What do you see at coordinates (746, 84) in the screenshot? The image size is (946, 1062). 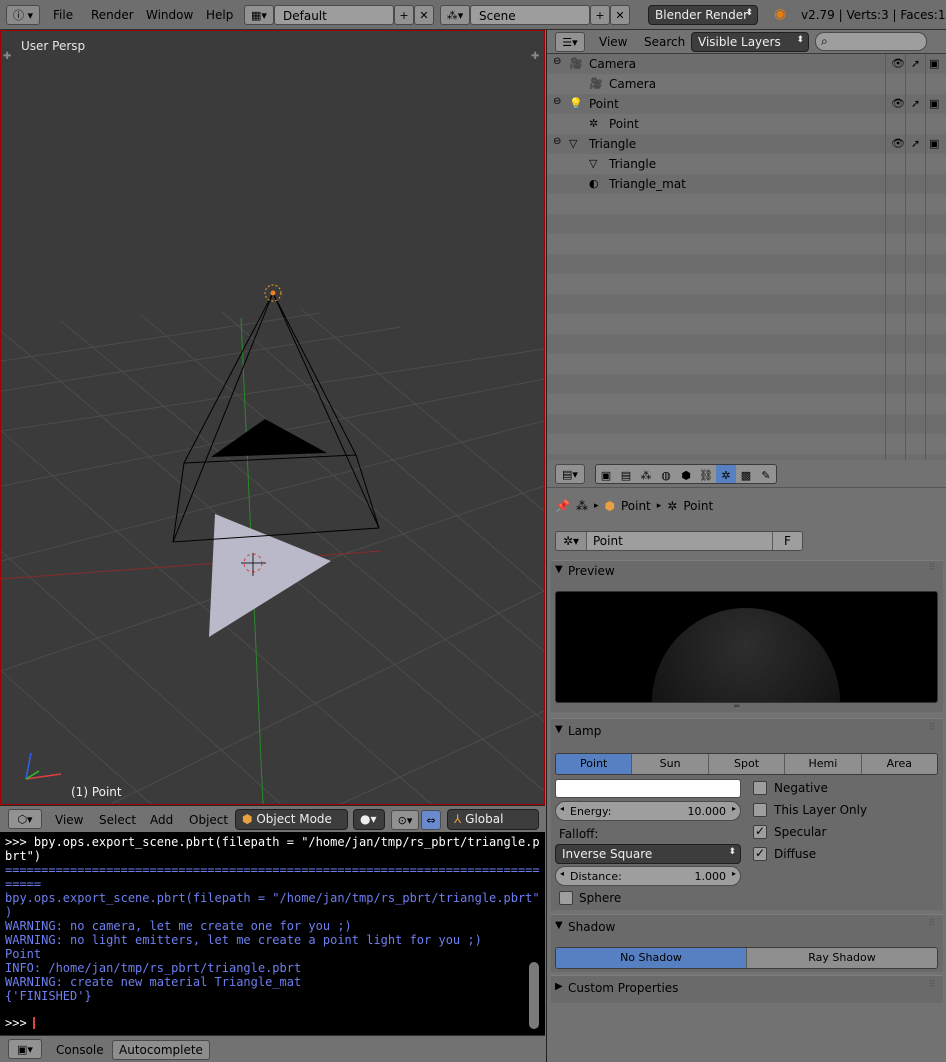 I see `outliner-row: 🎥 Camera` at bounding box center [746, 84].